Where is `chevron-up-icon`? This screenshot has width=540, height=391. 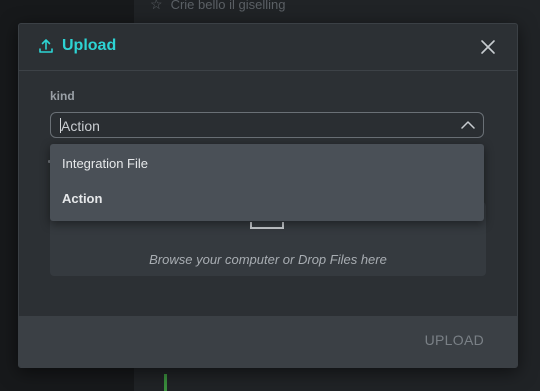
chevron-up-icon is located at coordinates (468, 125).